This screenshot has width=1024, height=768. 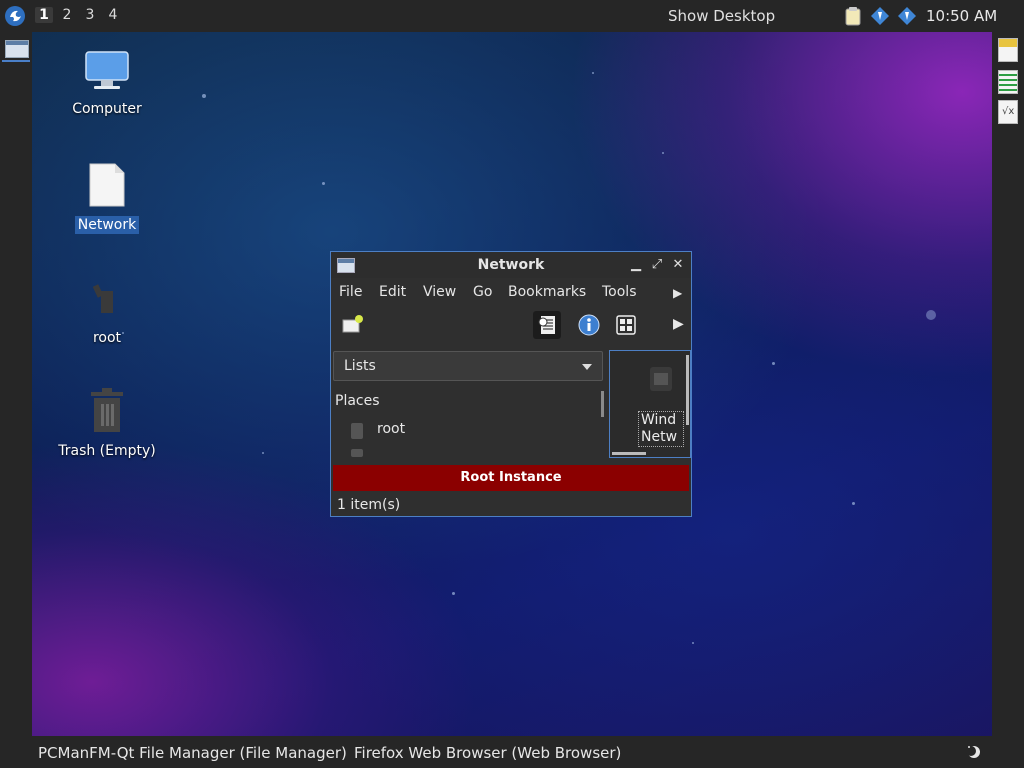 I want to click on side-panel-mode-select: Lists, so click(x=468, y=366).